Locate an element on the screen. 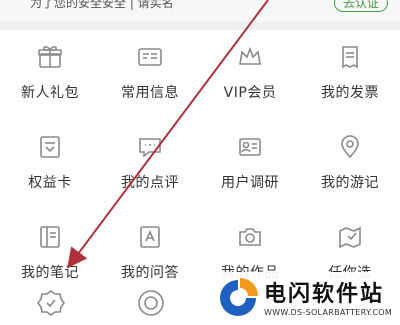 This screenshot has width=400, height=325. watermark: 电闪软件站 WWW.DS-SOLARBATTERY.COM is located at coordinates (305, 298).